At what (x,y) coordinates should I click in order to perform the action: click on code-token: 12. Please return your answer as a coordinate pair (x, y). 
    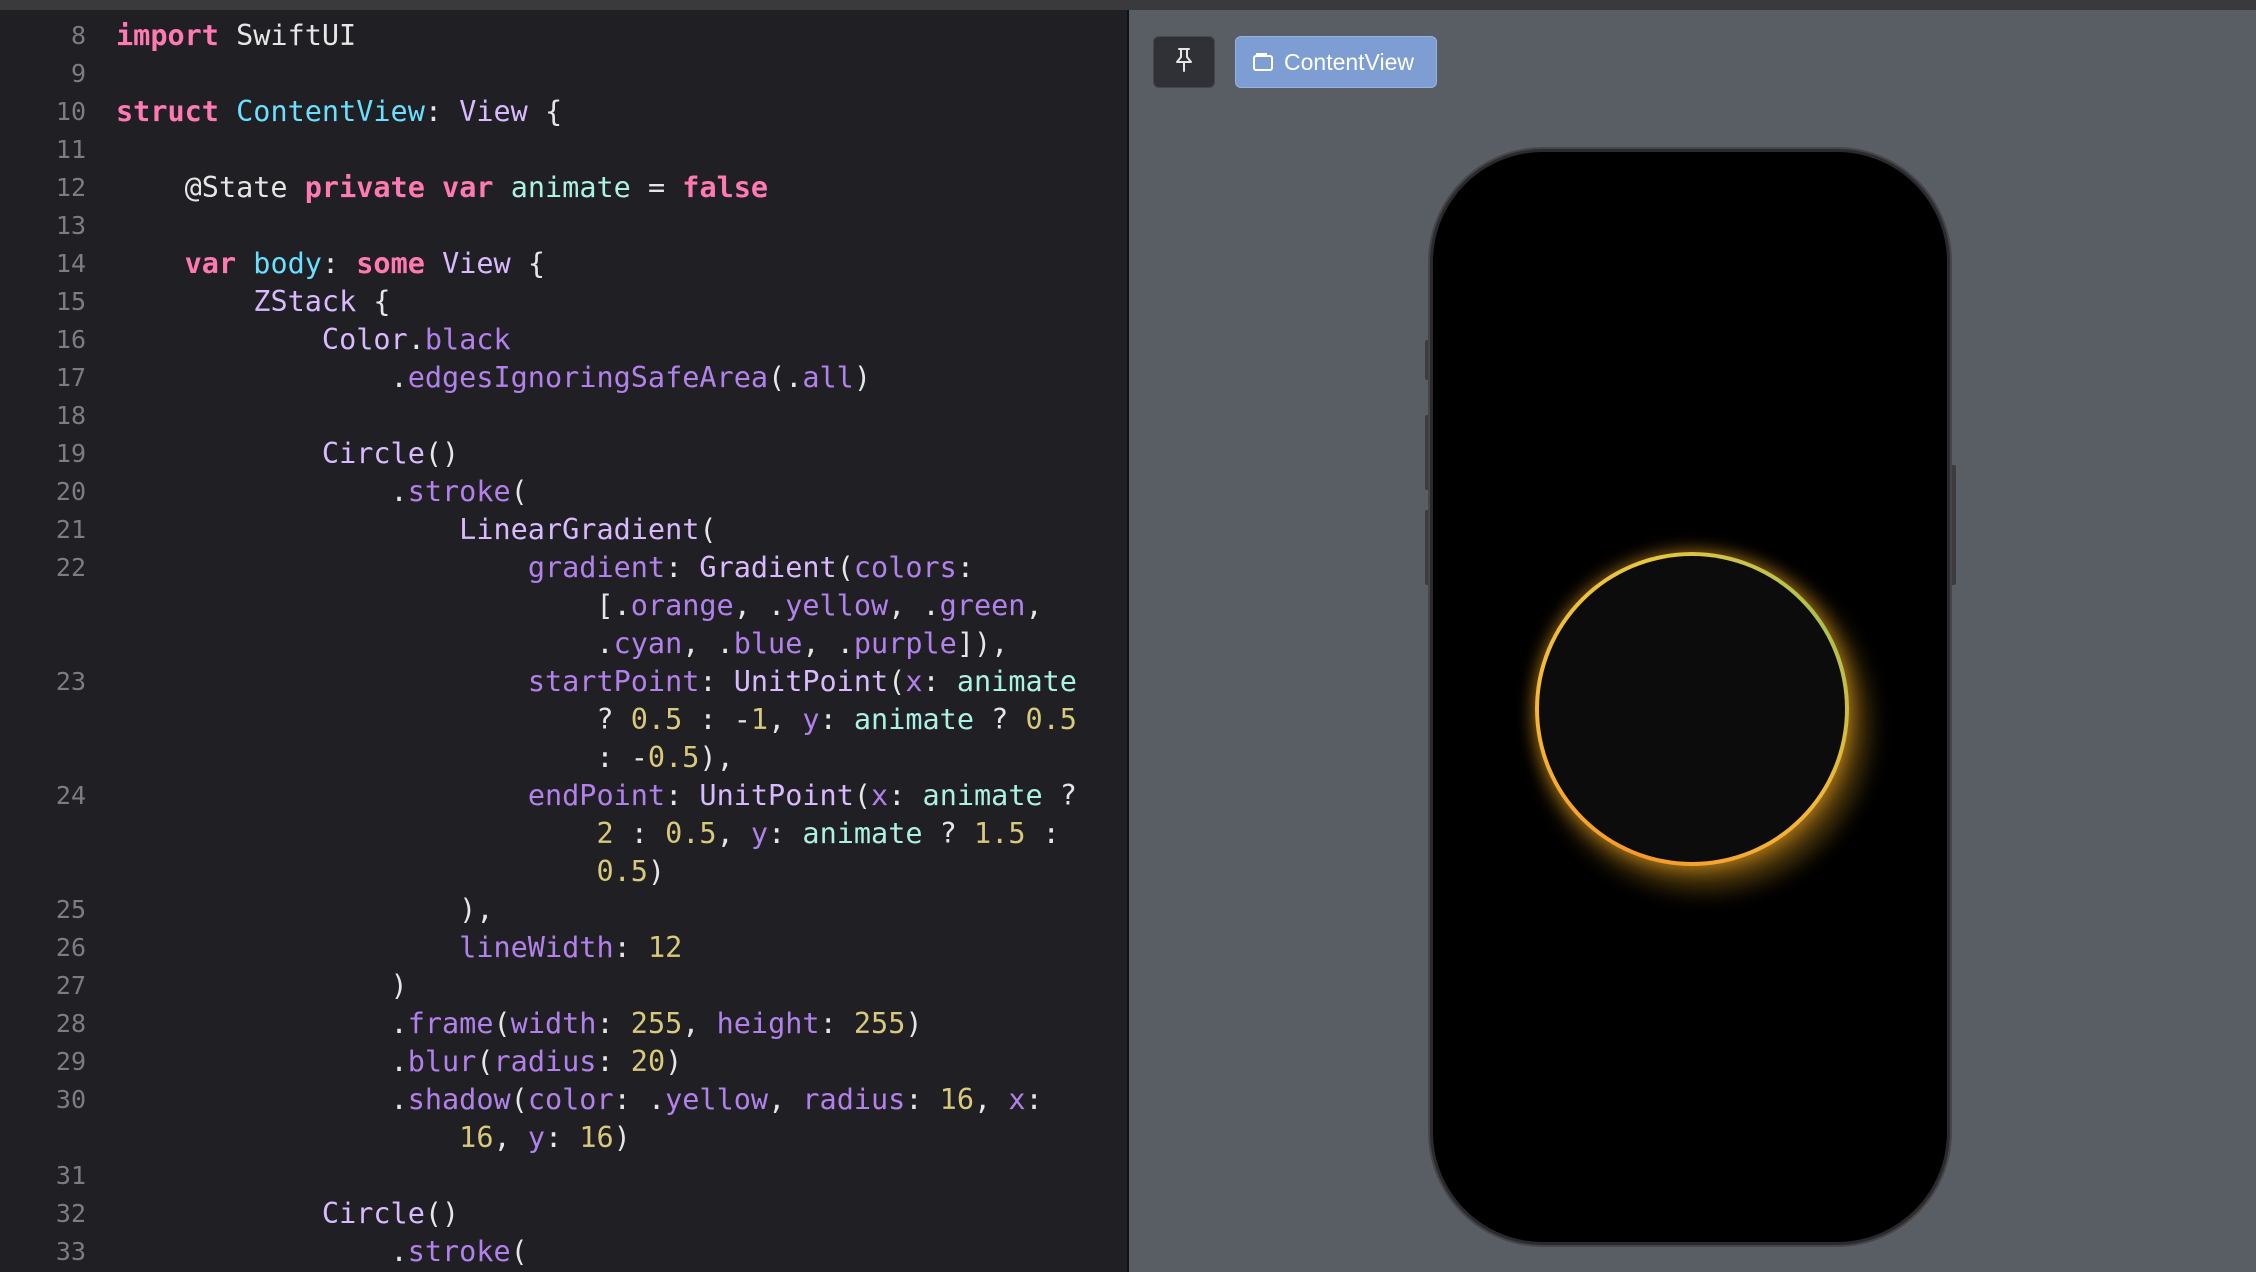
    Looking at the image, I should click on (665, 947).